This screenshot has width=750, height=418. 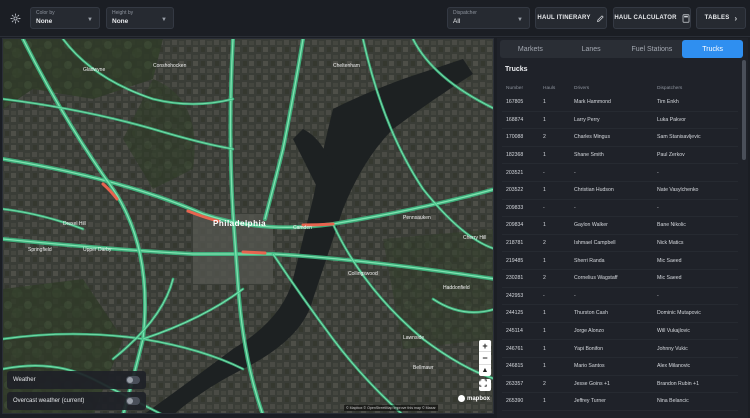 What do you see at coordinates (591, 49) in the screenshot?
I see `tab-lanes: Lanes` at bounding box center [591, 49].